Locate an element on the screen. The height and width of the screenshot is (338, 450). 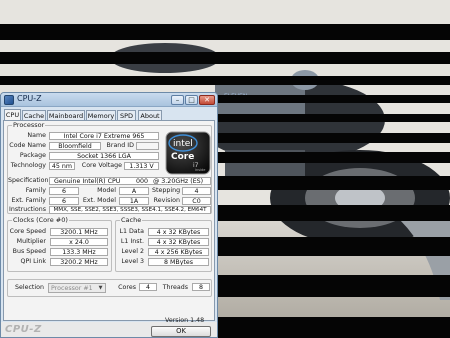
ok-button: OK is located at coordinates (181, 331).